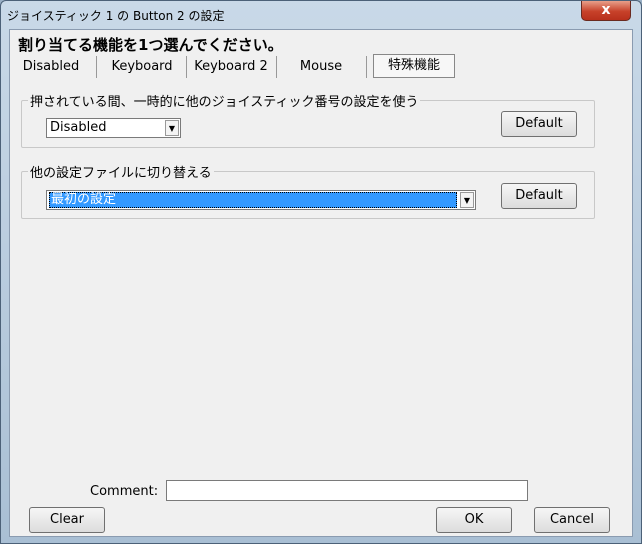  Describe the element at coordinates (224, 100) in the screenshot. I see `temporary-joystick-legend: 押されている間、一時的に他のジョイスティック番号の設定を使う` at that location.